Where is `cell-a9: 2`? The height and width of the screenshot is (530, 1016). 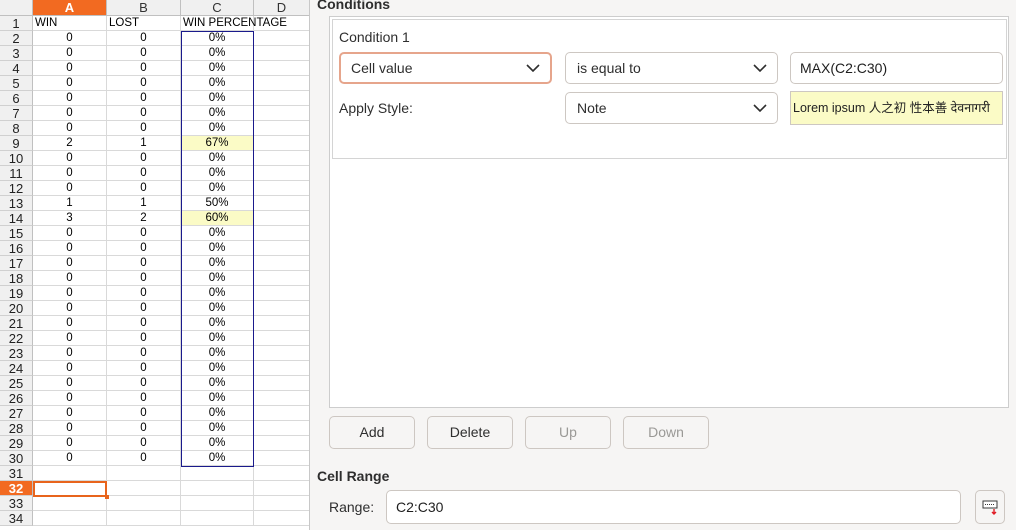
cell-a9: 2 is located at coordinates (70, 143).